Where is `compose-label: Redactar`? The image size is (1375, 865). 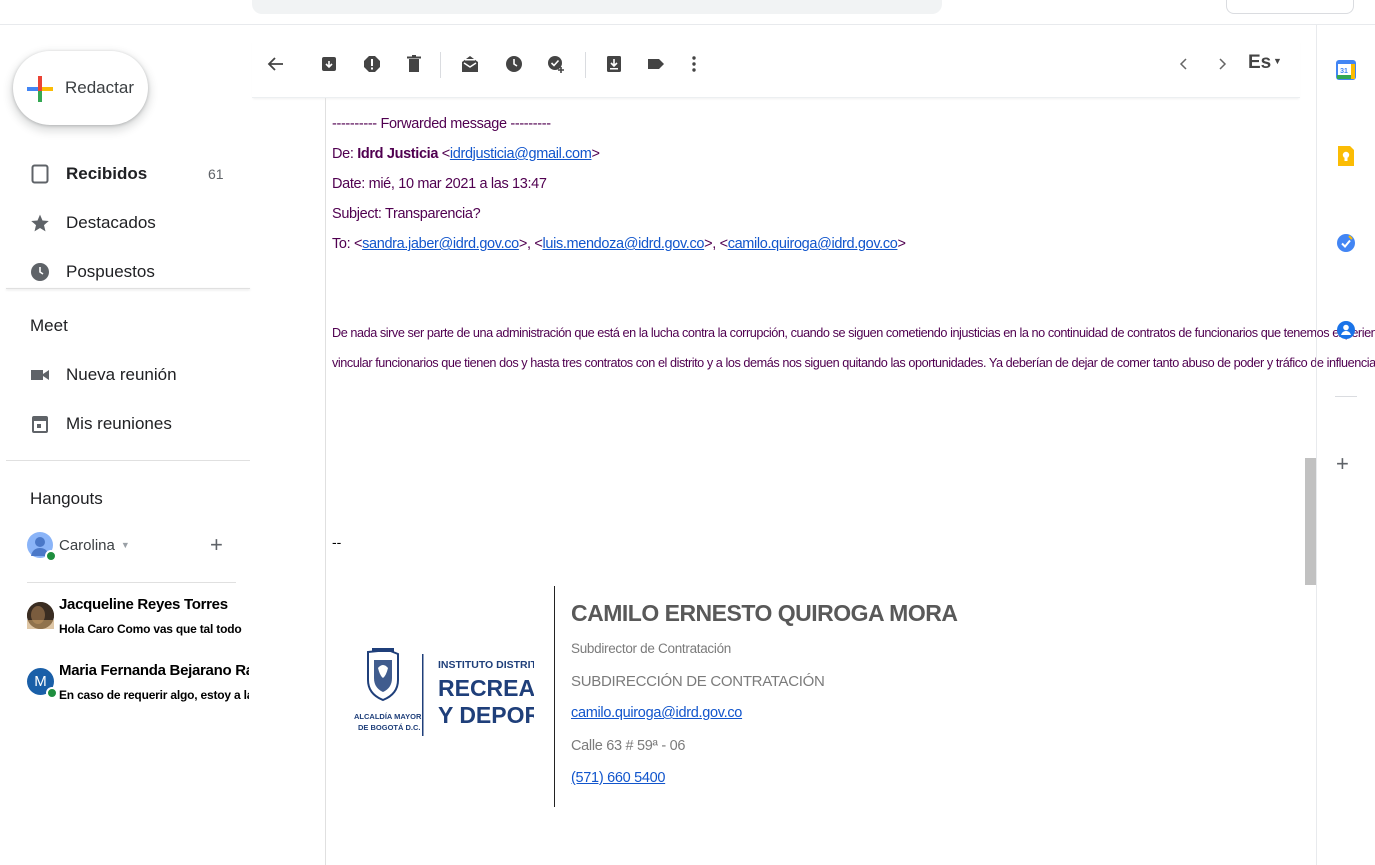 compose-label: Redactar is located at coordinates (99, 87).